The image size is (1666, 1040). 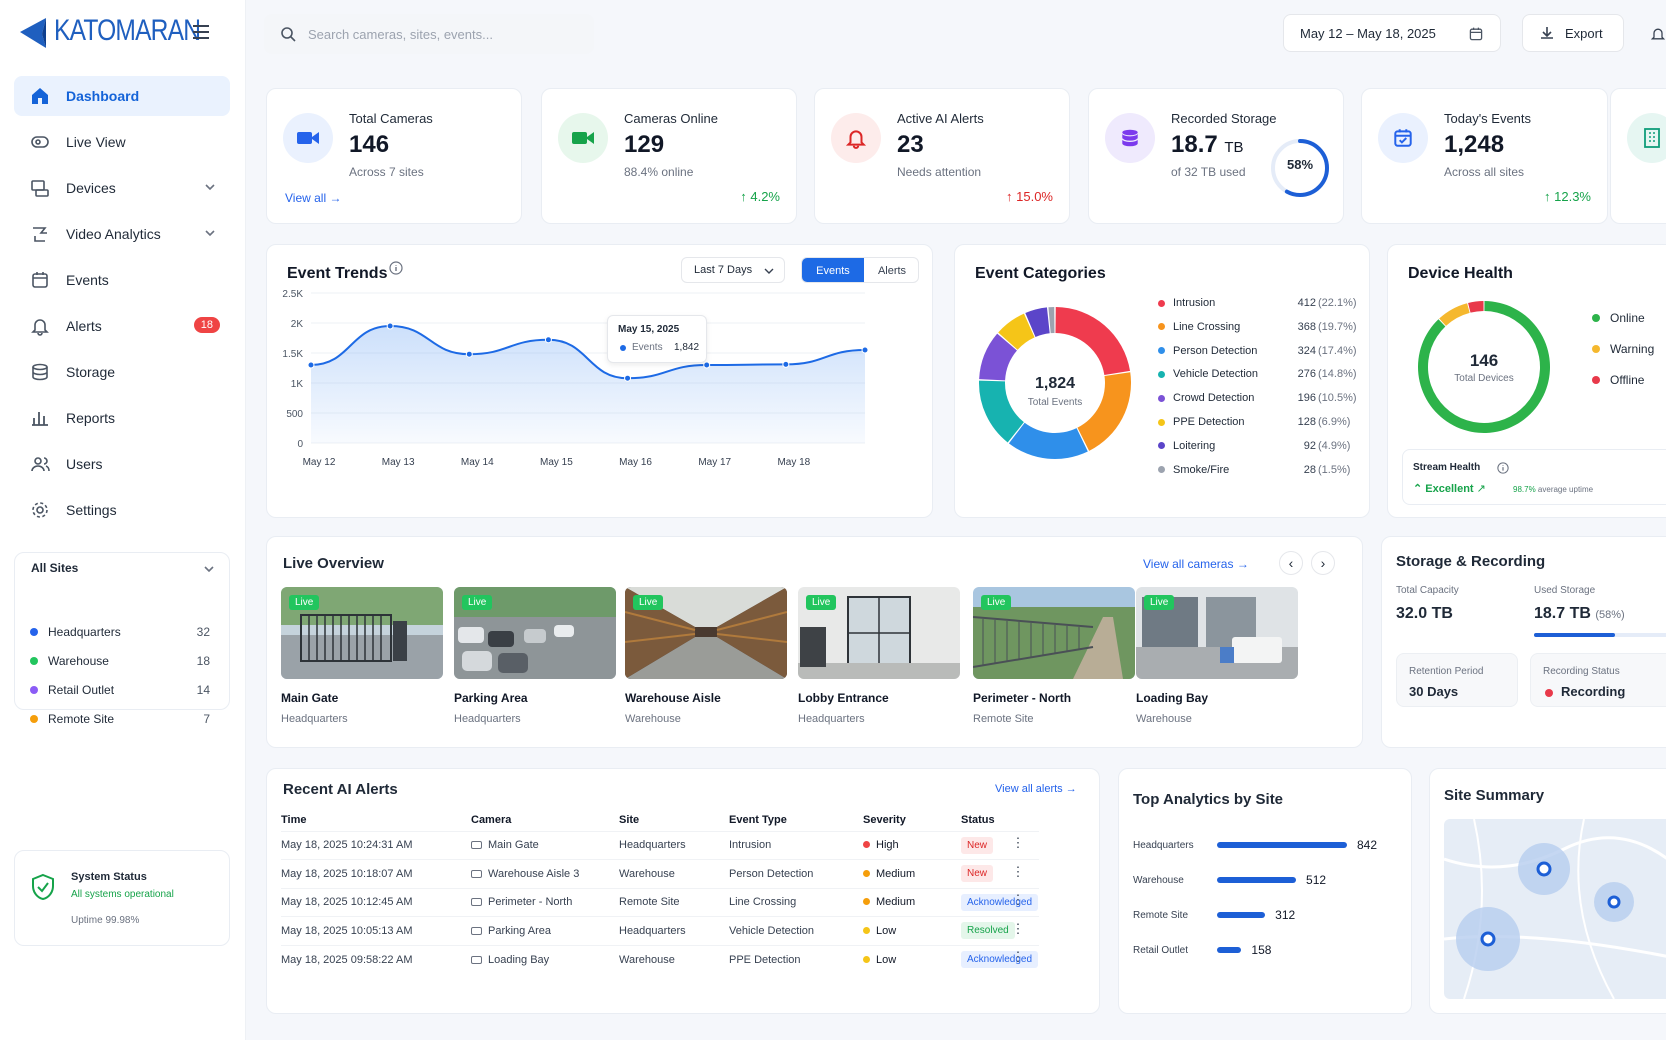 I want to click on camera-tile: Live Perimeter - North Remote Site, so click(x=1054, y=656).